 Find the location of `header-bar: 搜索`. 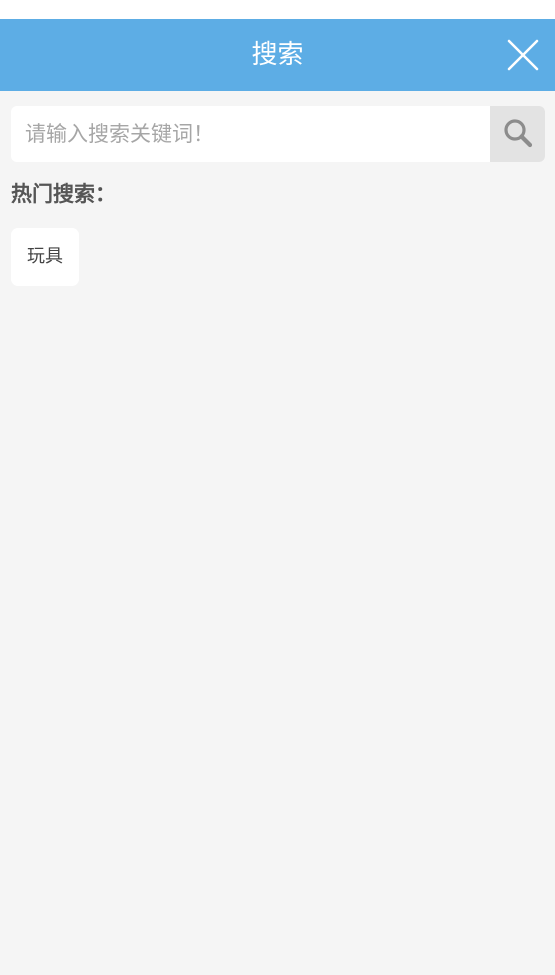

header-bar: 搜索 is located at coordinates (277, 55).